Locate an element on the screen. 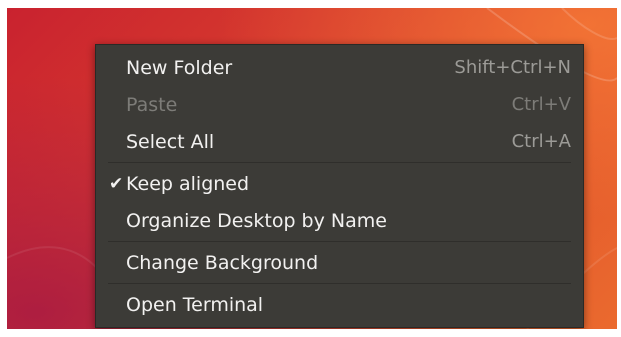 Image resolution: width=621 pixels, height=337 pixels. menu-item-label: New Folder is located at coordinates (179, 67).